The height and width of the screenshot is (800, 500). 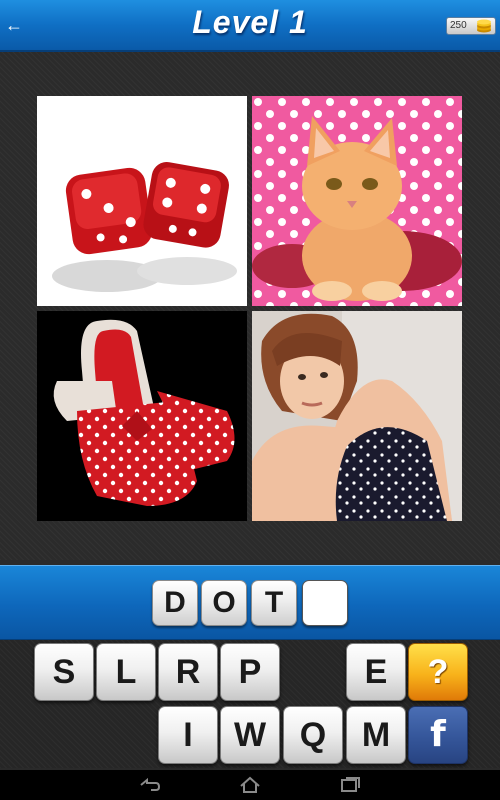 I want to click on letter-key: L, so click(x=126, y=672).